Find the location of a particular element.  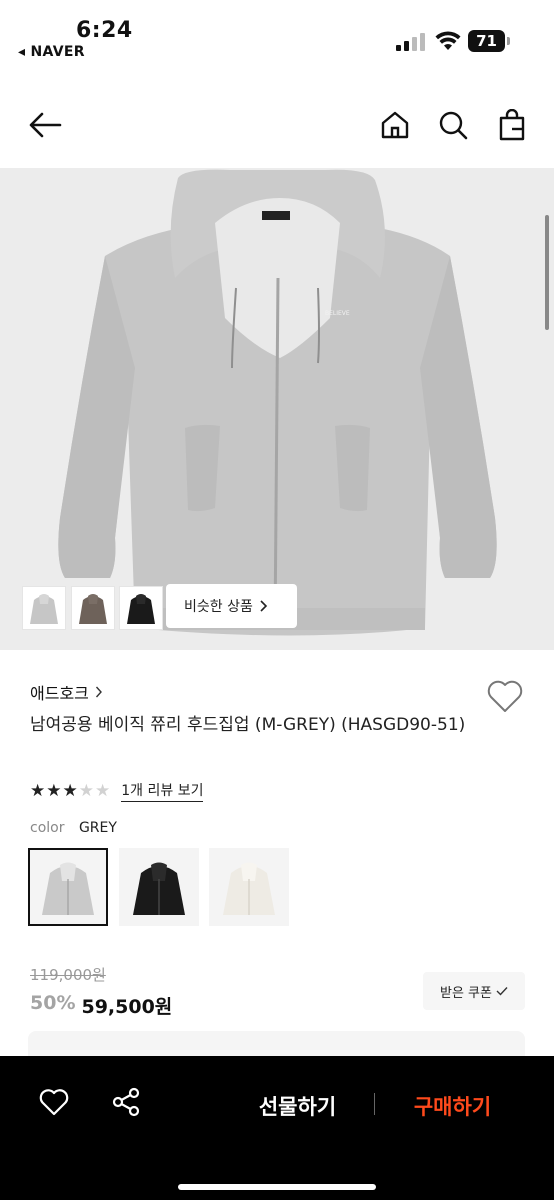

brand-link: 애드호크 is located at coordinates (66, 692).